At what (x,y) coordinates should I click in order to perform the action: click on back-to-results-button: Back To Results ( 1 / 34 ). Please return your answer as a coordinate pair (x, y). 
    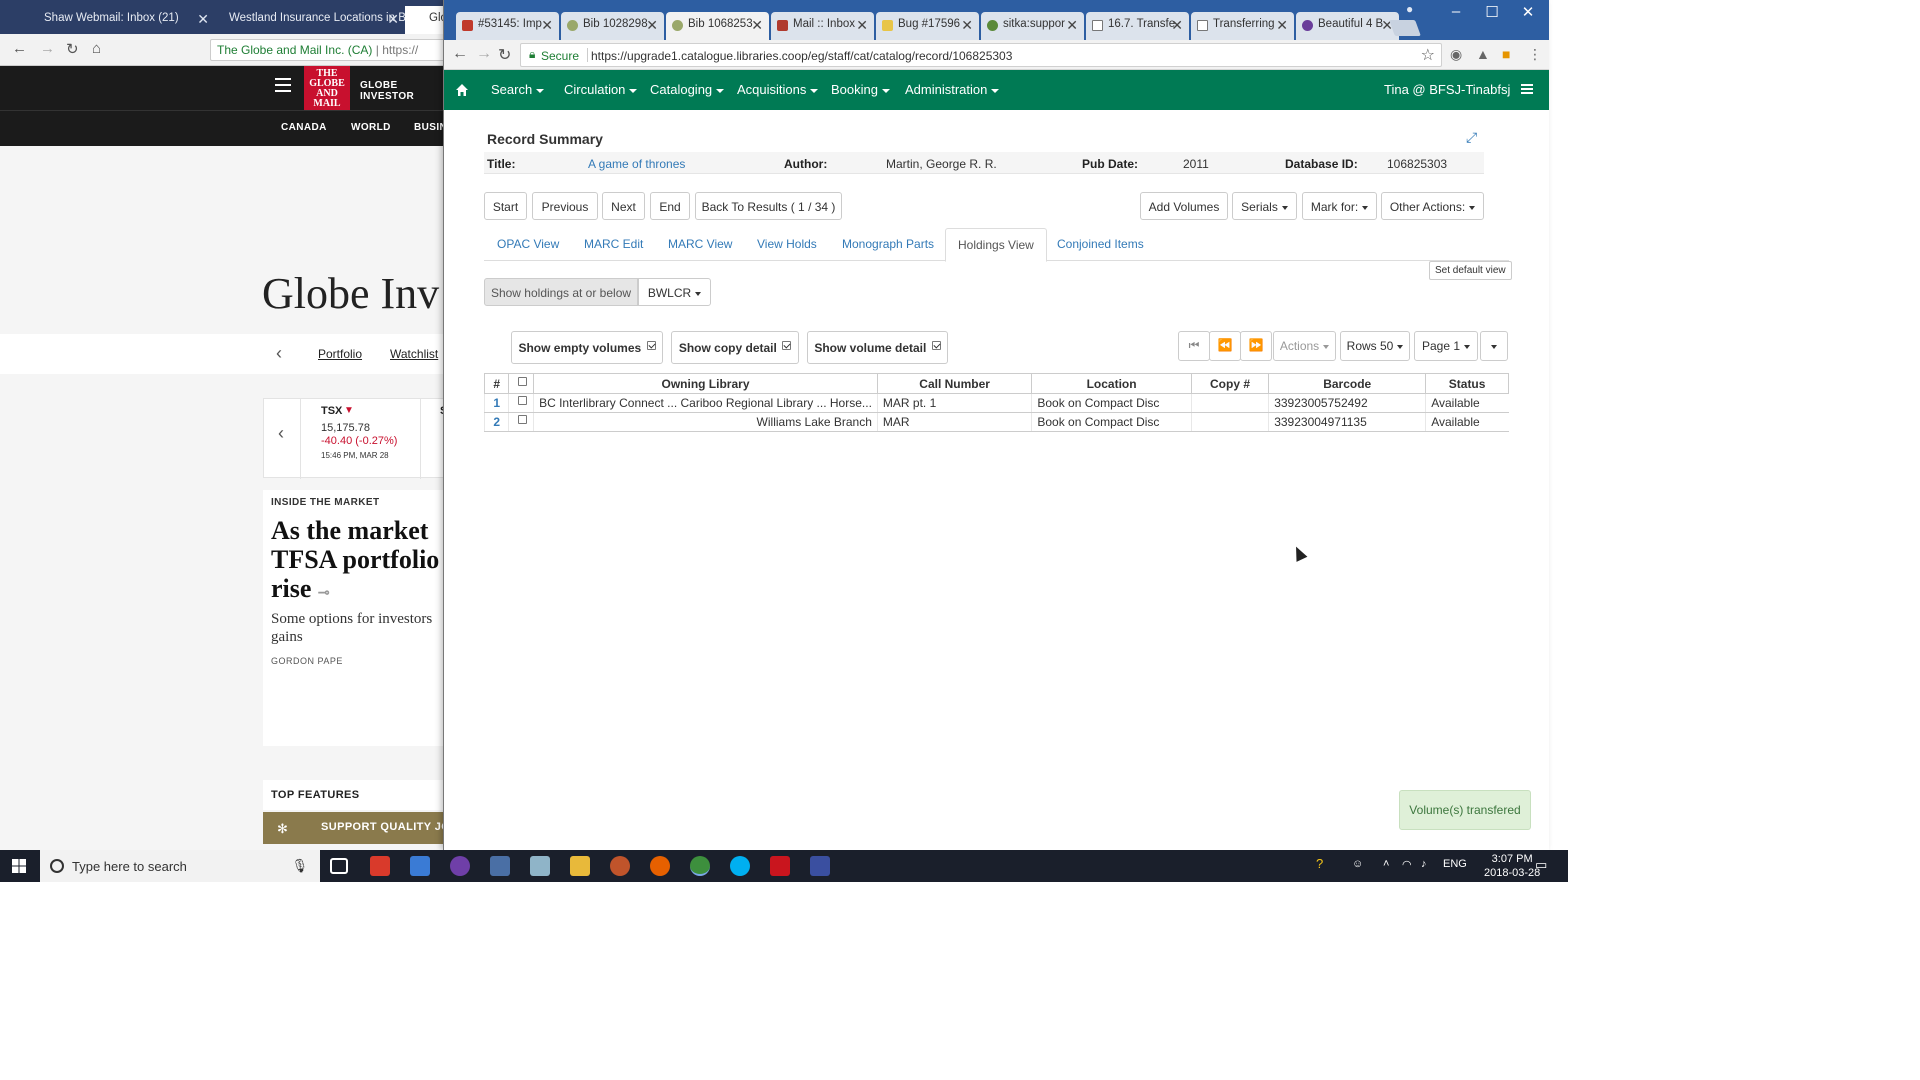
    Looking at the image, I should click on (768, 206).